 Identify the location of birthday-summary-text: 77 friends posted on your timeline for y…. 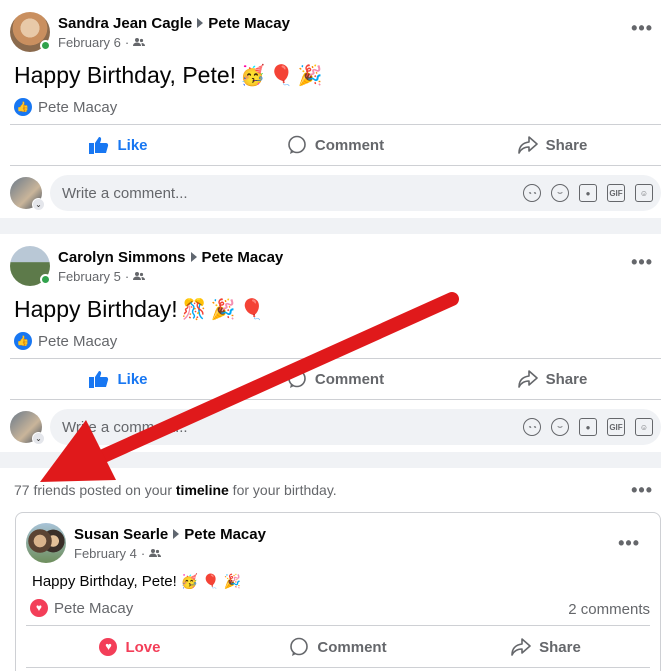
(175, 490).